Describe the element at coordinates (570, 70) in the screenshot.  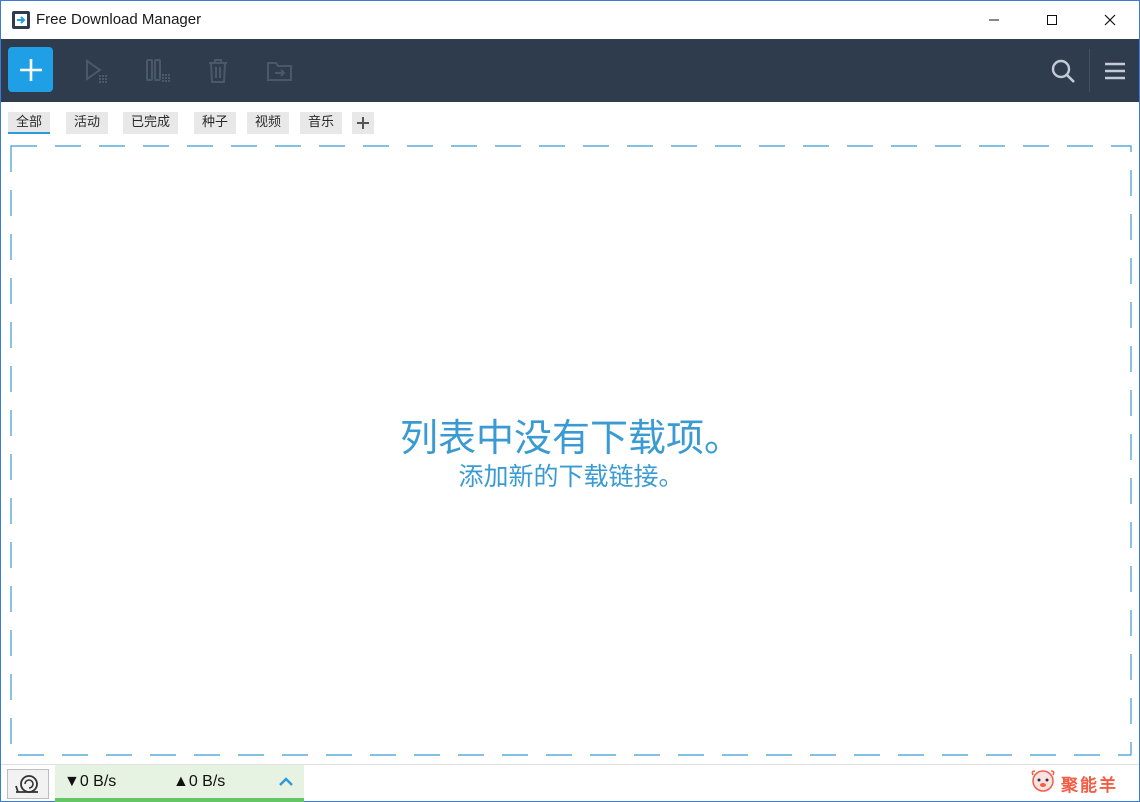
I see `toolbar` at that location.